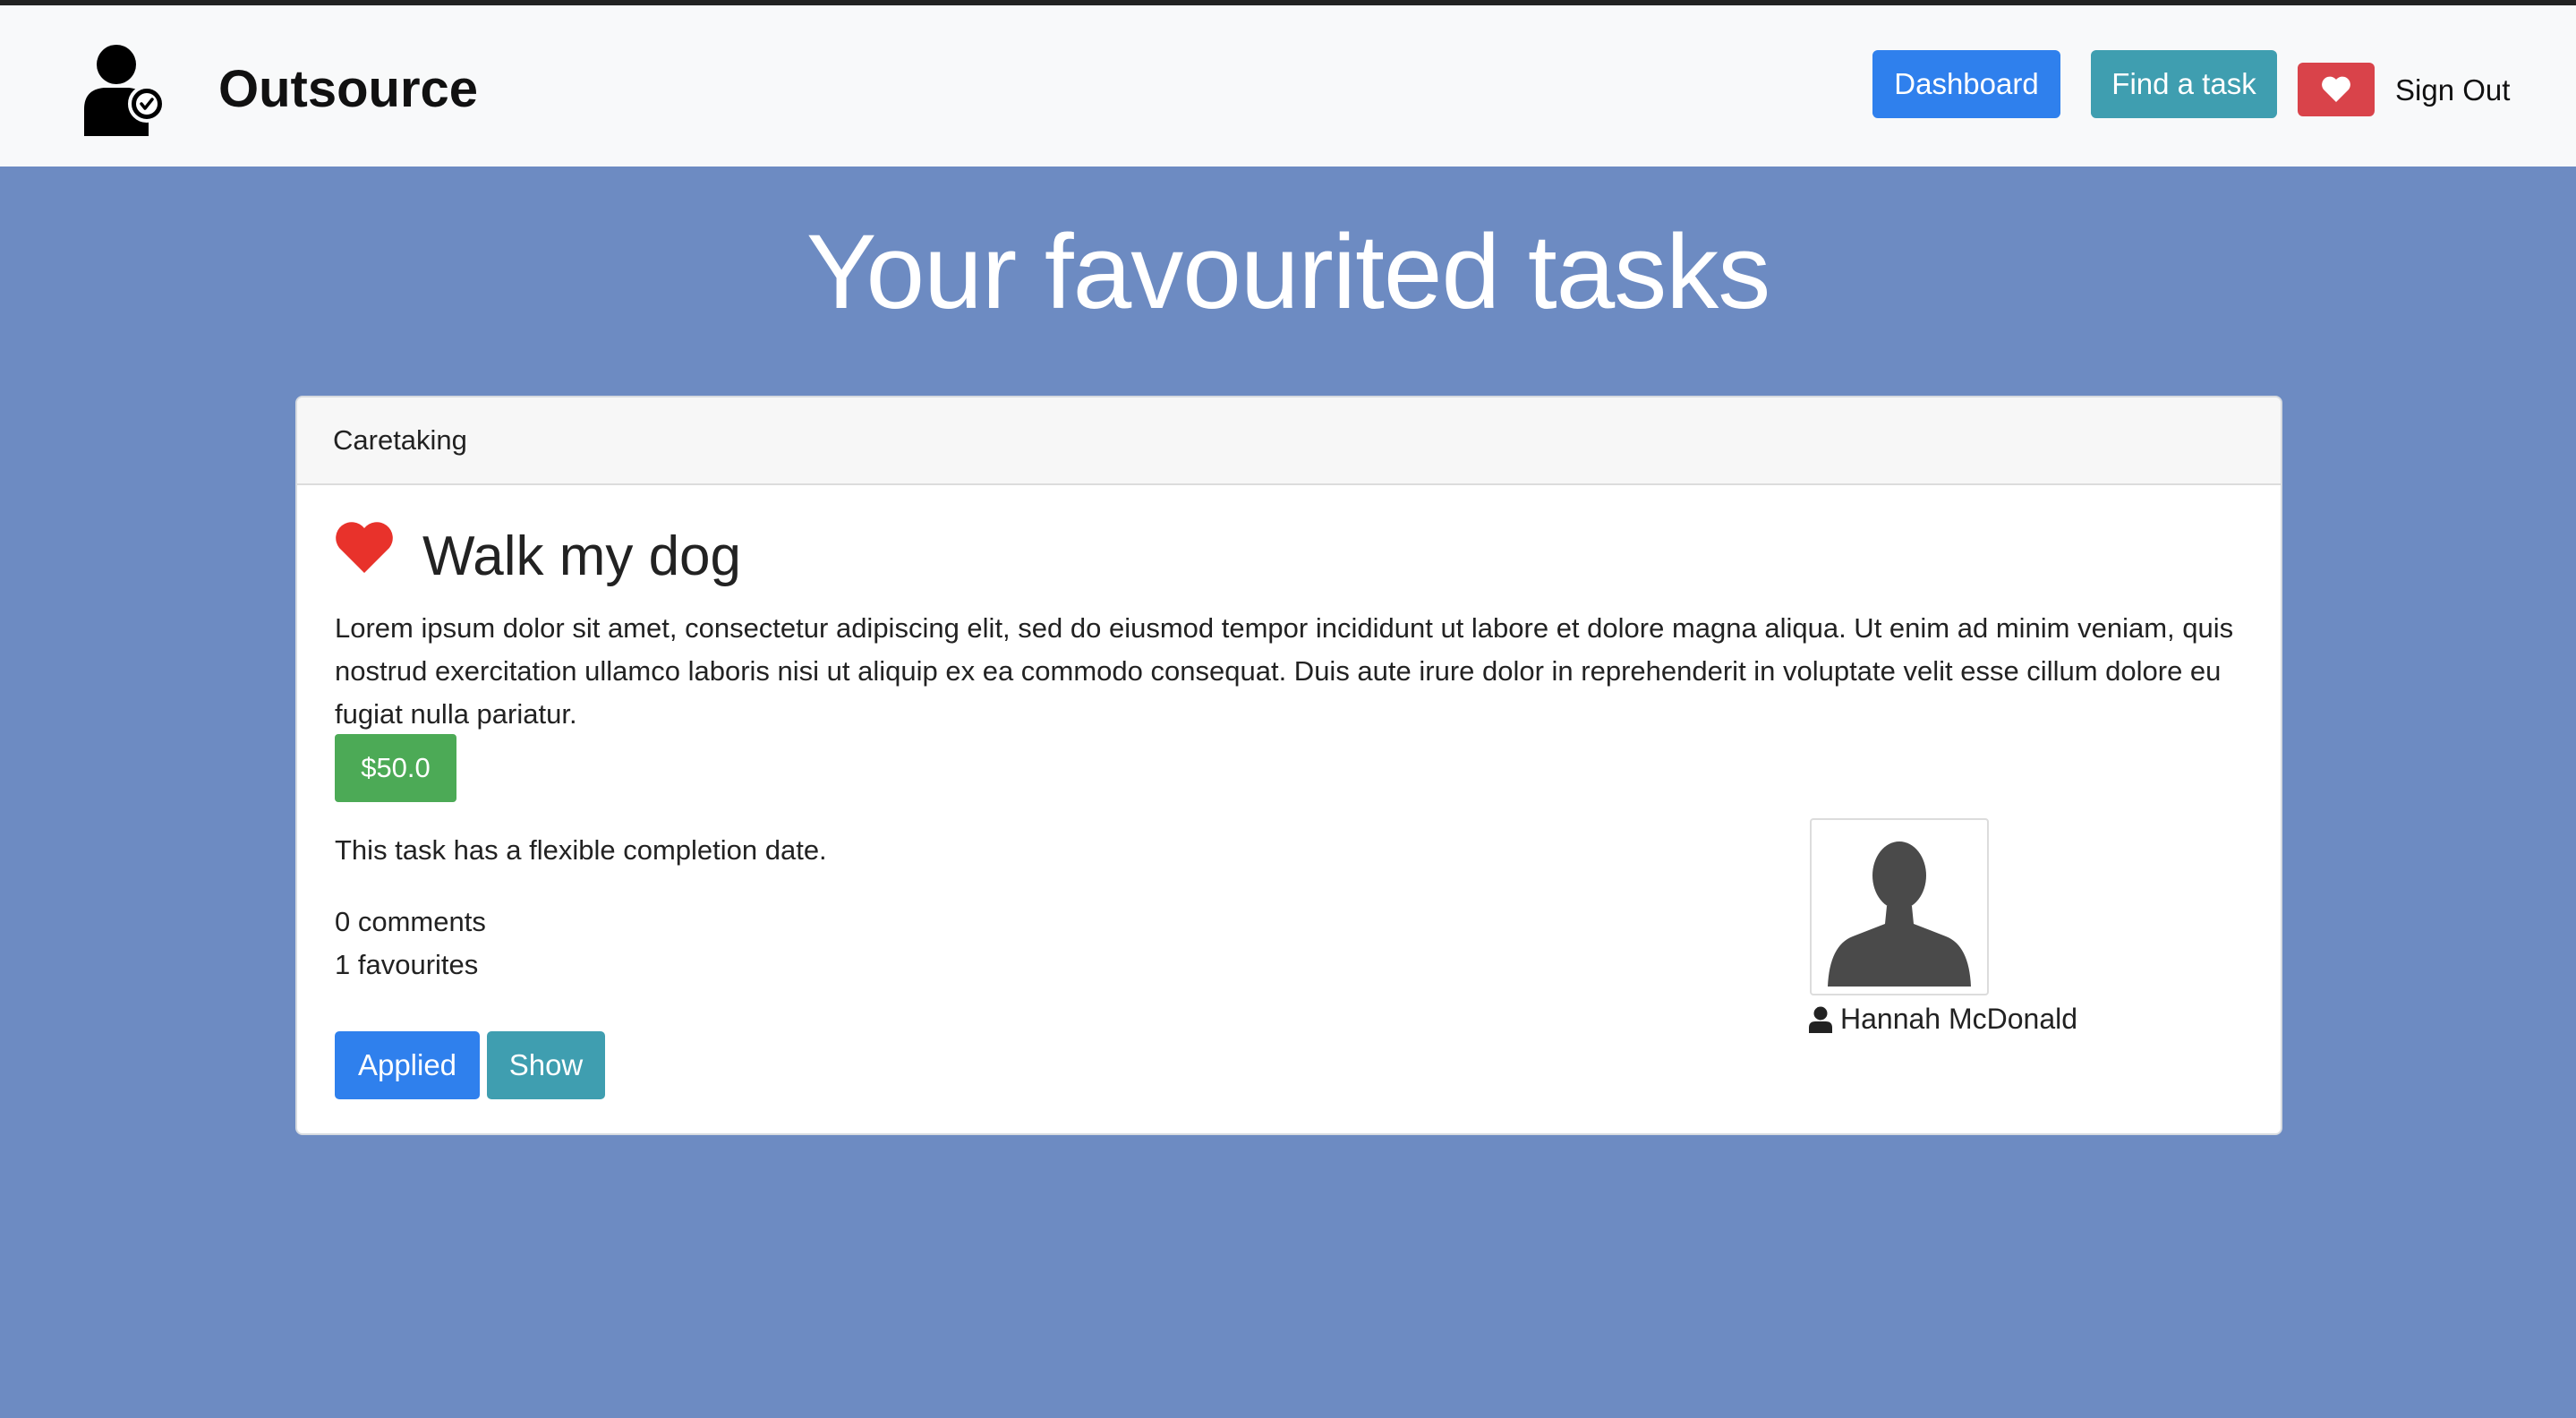  Describe the element at coordinates (123, 90) in the screenshot. I see `user-check-icon` at that location.